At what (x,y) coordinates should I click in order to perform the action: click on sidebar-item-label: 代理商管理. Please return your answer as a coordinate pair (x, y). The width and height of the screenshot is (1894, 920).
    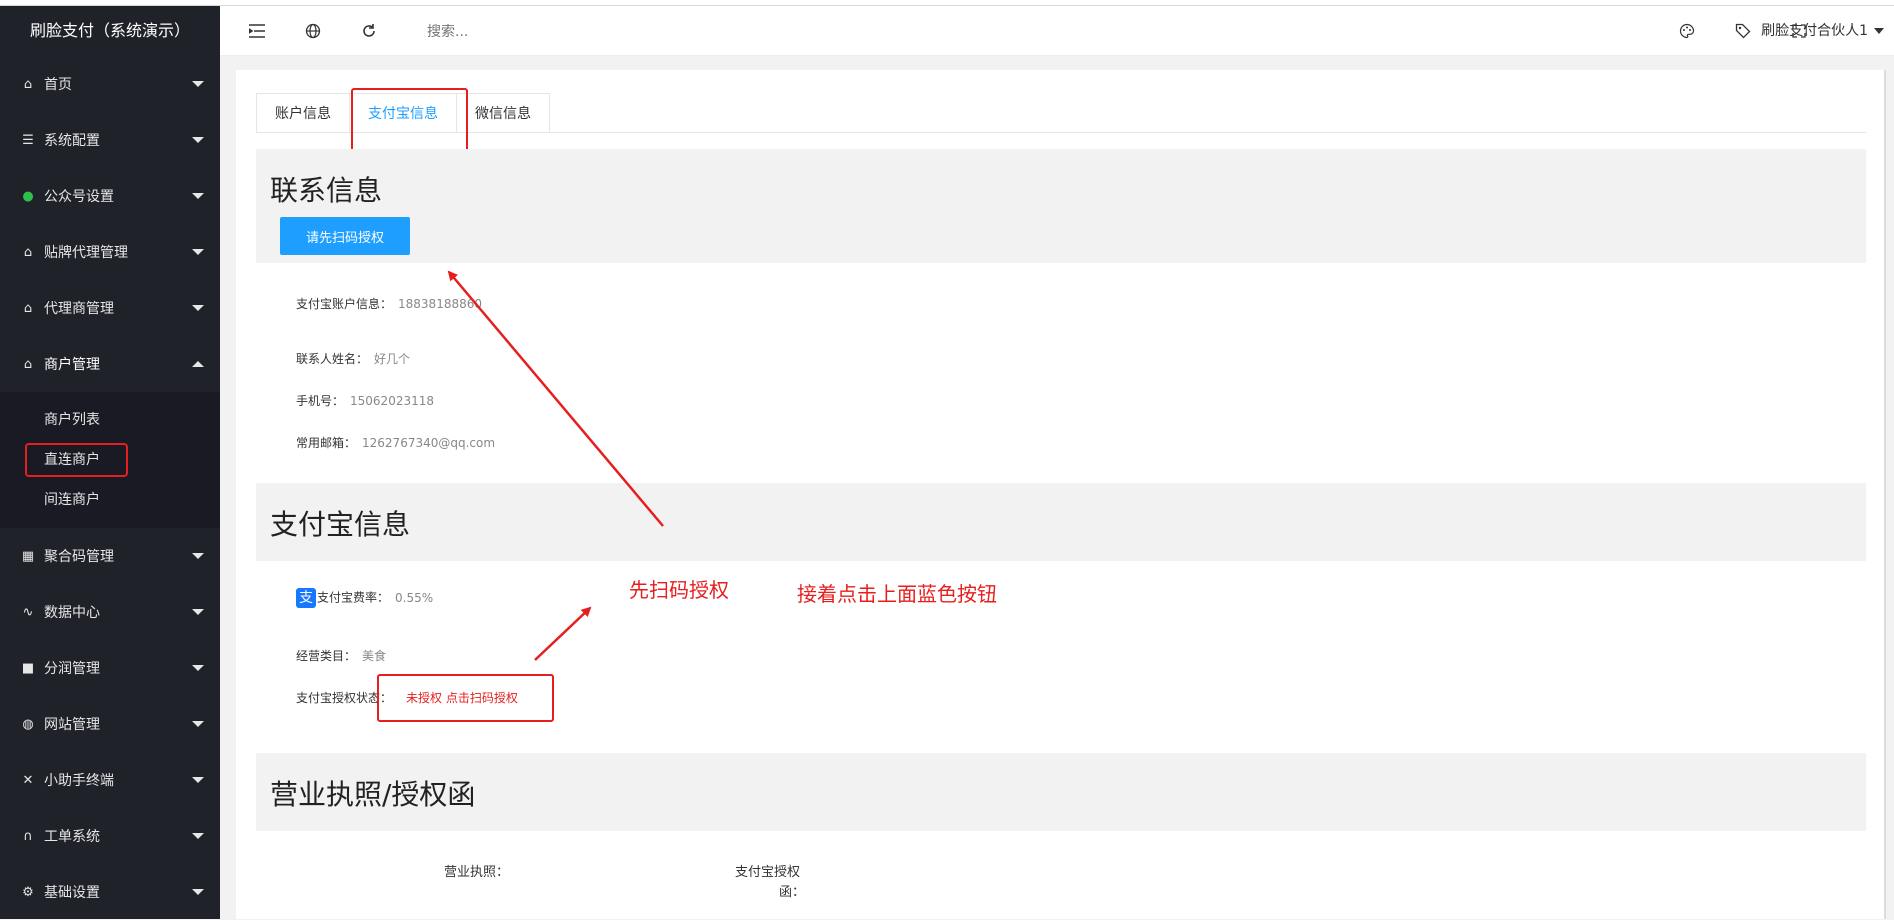
    Looking at the image, I should click on (79, 309).